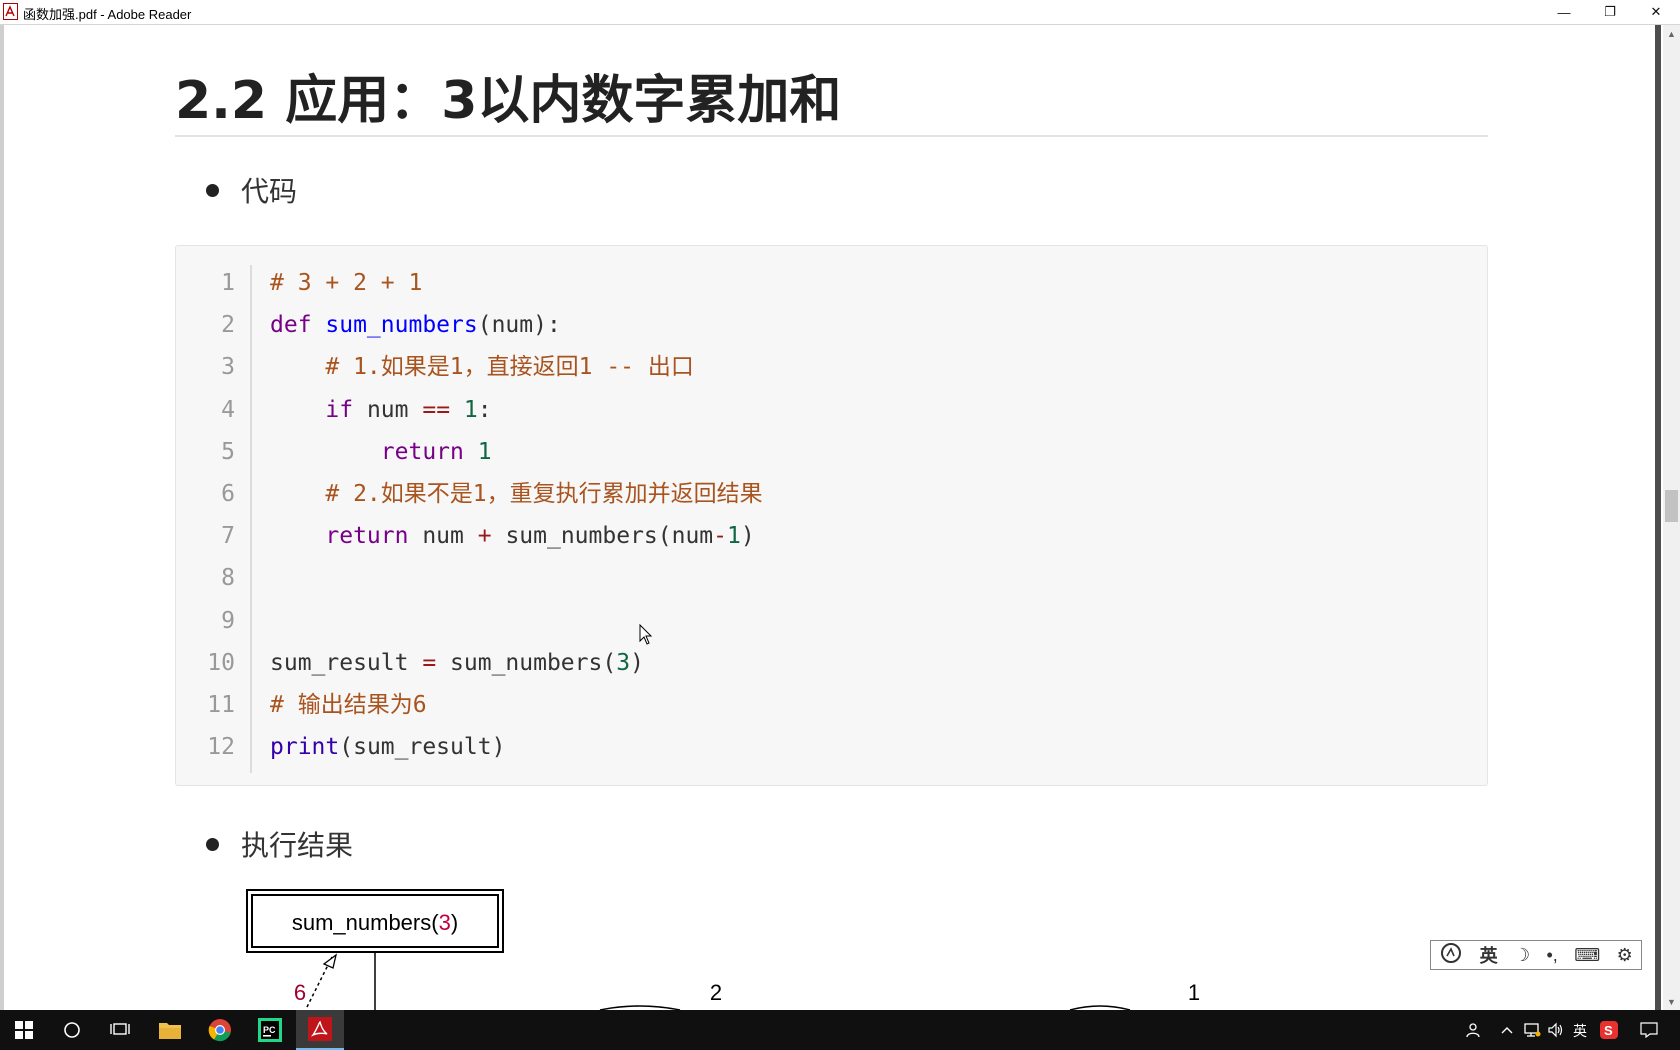 The height and width of the screenshot is (1050, 1680). I want to click on code-token: :, so click(484, 410).